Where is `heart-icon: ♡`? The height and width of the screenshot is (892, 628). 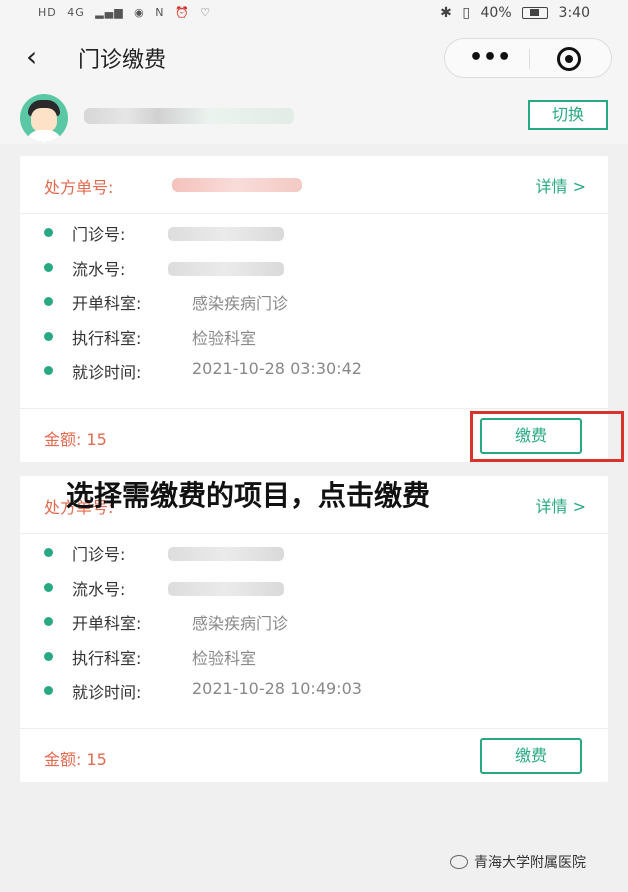
heart-icon: ♡ is located at coordinates (206, 12).